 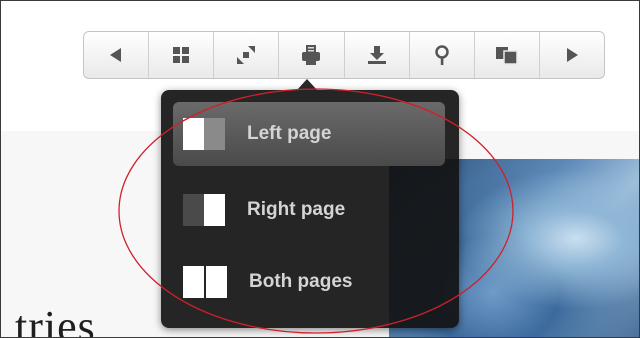 I want to click on print-button, so click(x=312, y=55).